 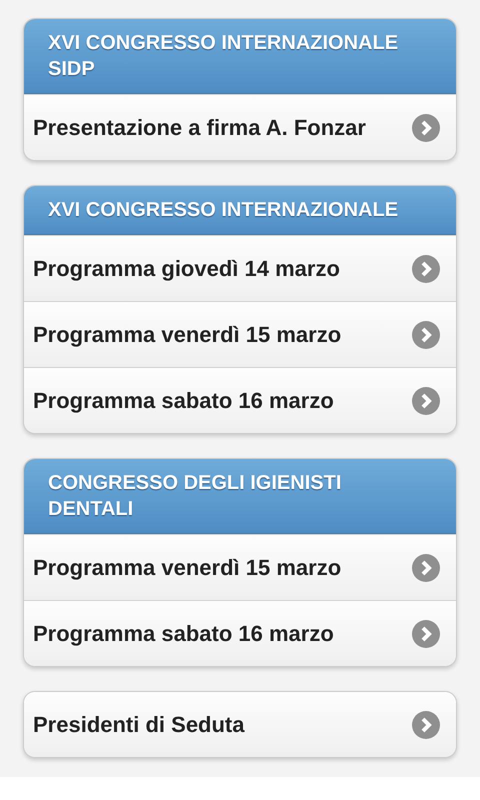 What do you see at coordinates (240, 127) in the screenshot?
I see `list-item: Presentazione a firma A. Fonzar` at bounding box center [240, 127].